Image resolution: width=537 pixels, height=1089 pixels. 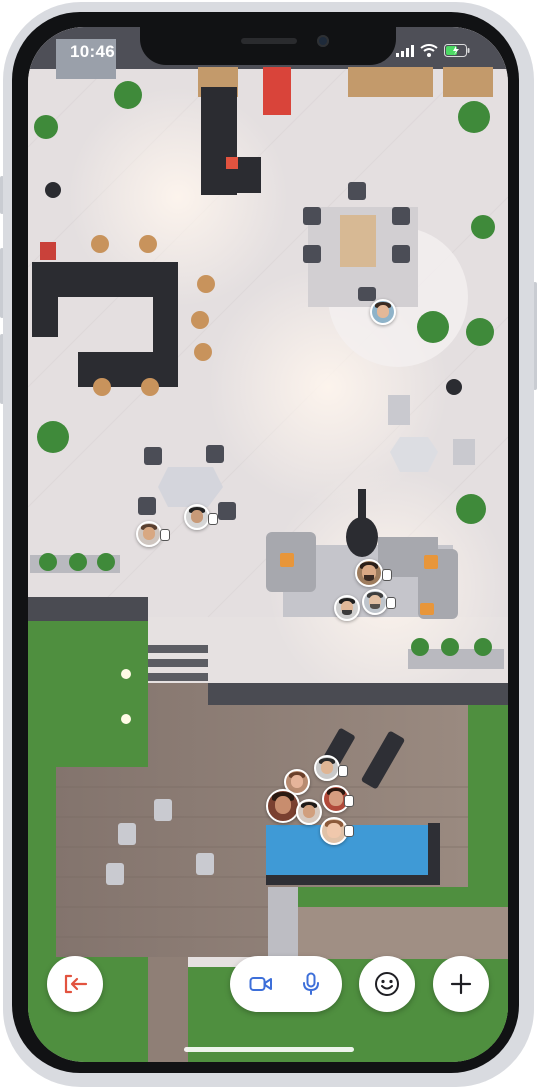 I want to click on leave-button, so click(x=75, y=984).